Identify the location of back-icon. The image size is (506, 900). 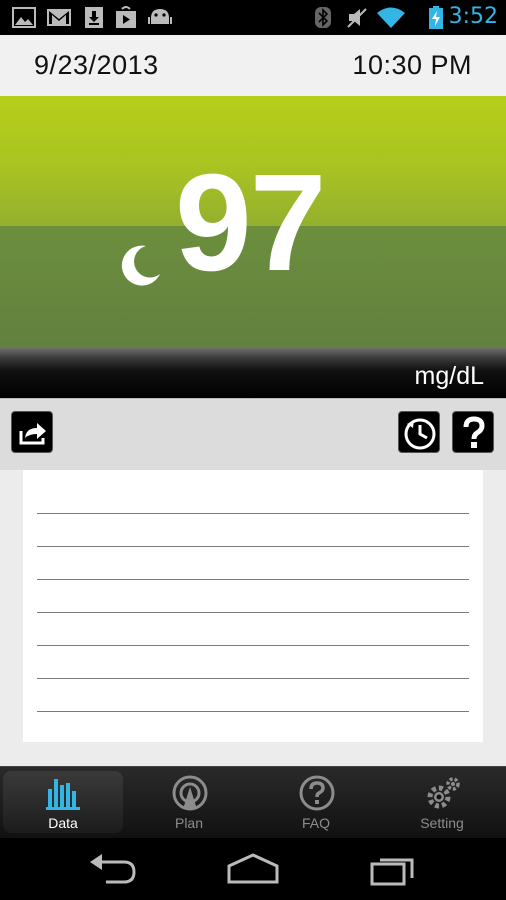
(112, 869).